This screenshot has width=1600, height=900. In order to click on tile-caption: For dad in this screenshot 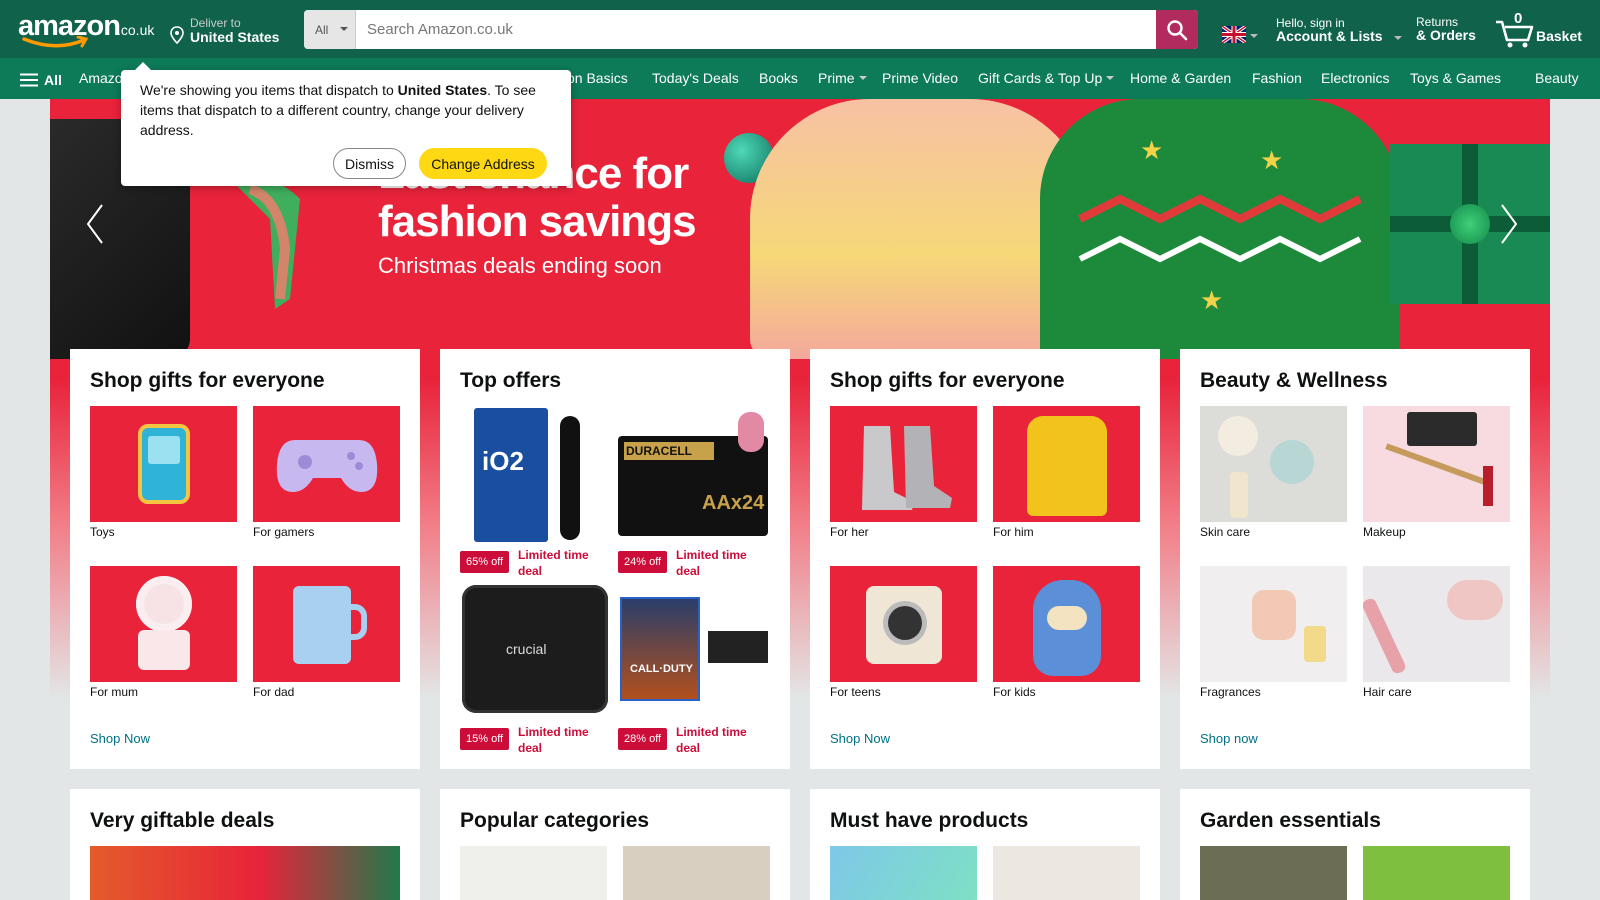, I will do `click(274, 692)`.